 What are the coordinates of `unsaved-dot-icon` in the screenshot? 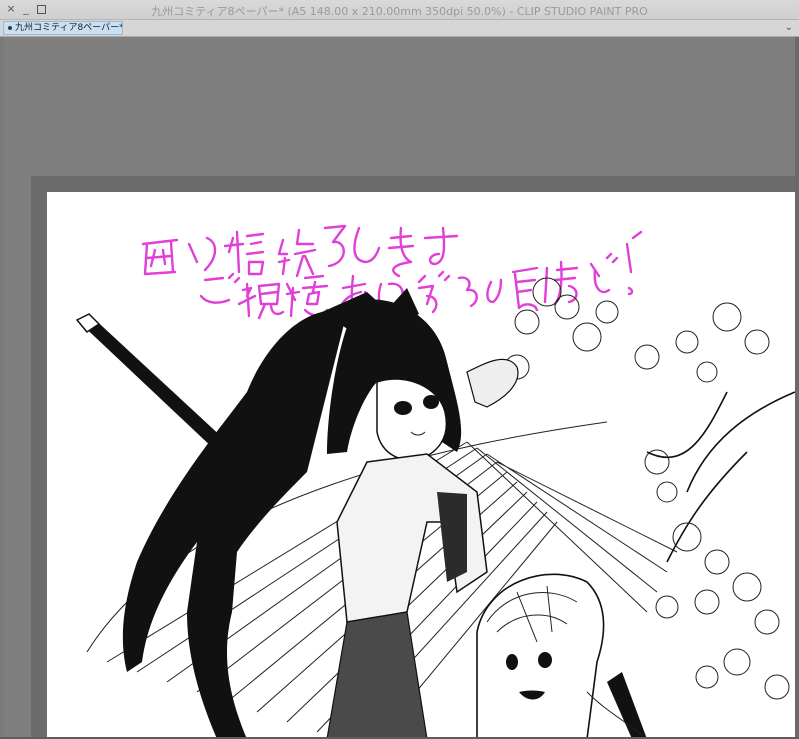 It's located at (10, 27).